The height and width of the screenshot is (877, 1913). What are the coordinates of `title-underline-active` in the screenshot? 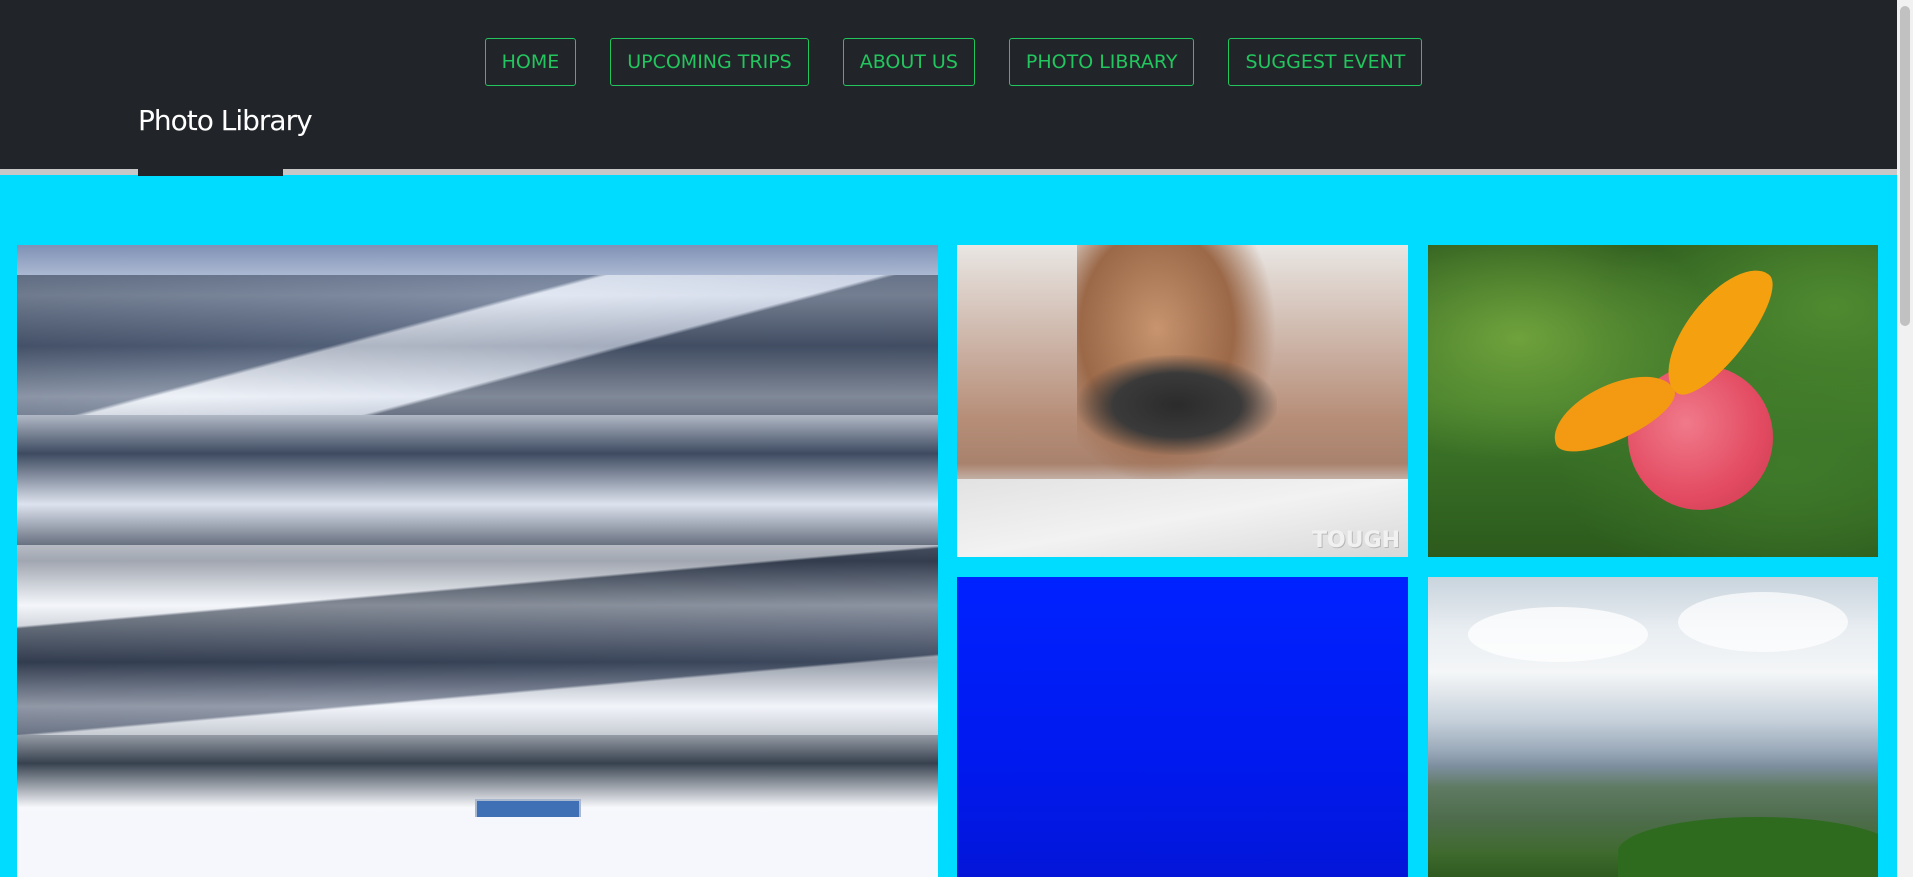 It's located at (210, 172).